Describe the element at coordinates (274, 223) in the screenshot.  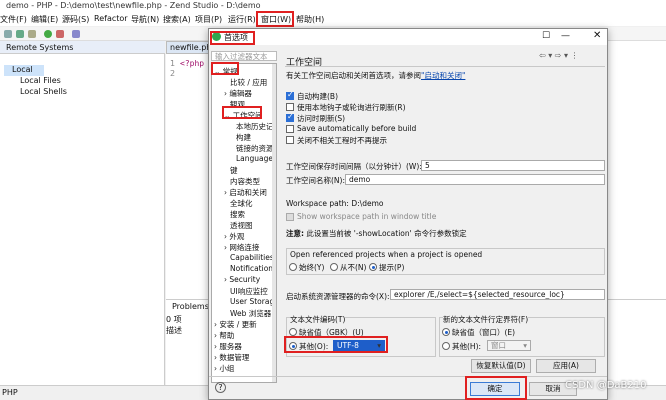
I see `nav-scrollbar` at that location.